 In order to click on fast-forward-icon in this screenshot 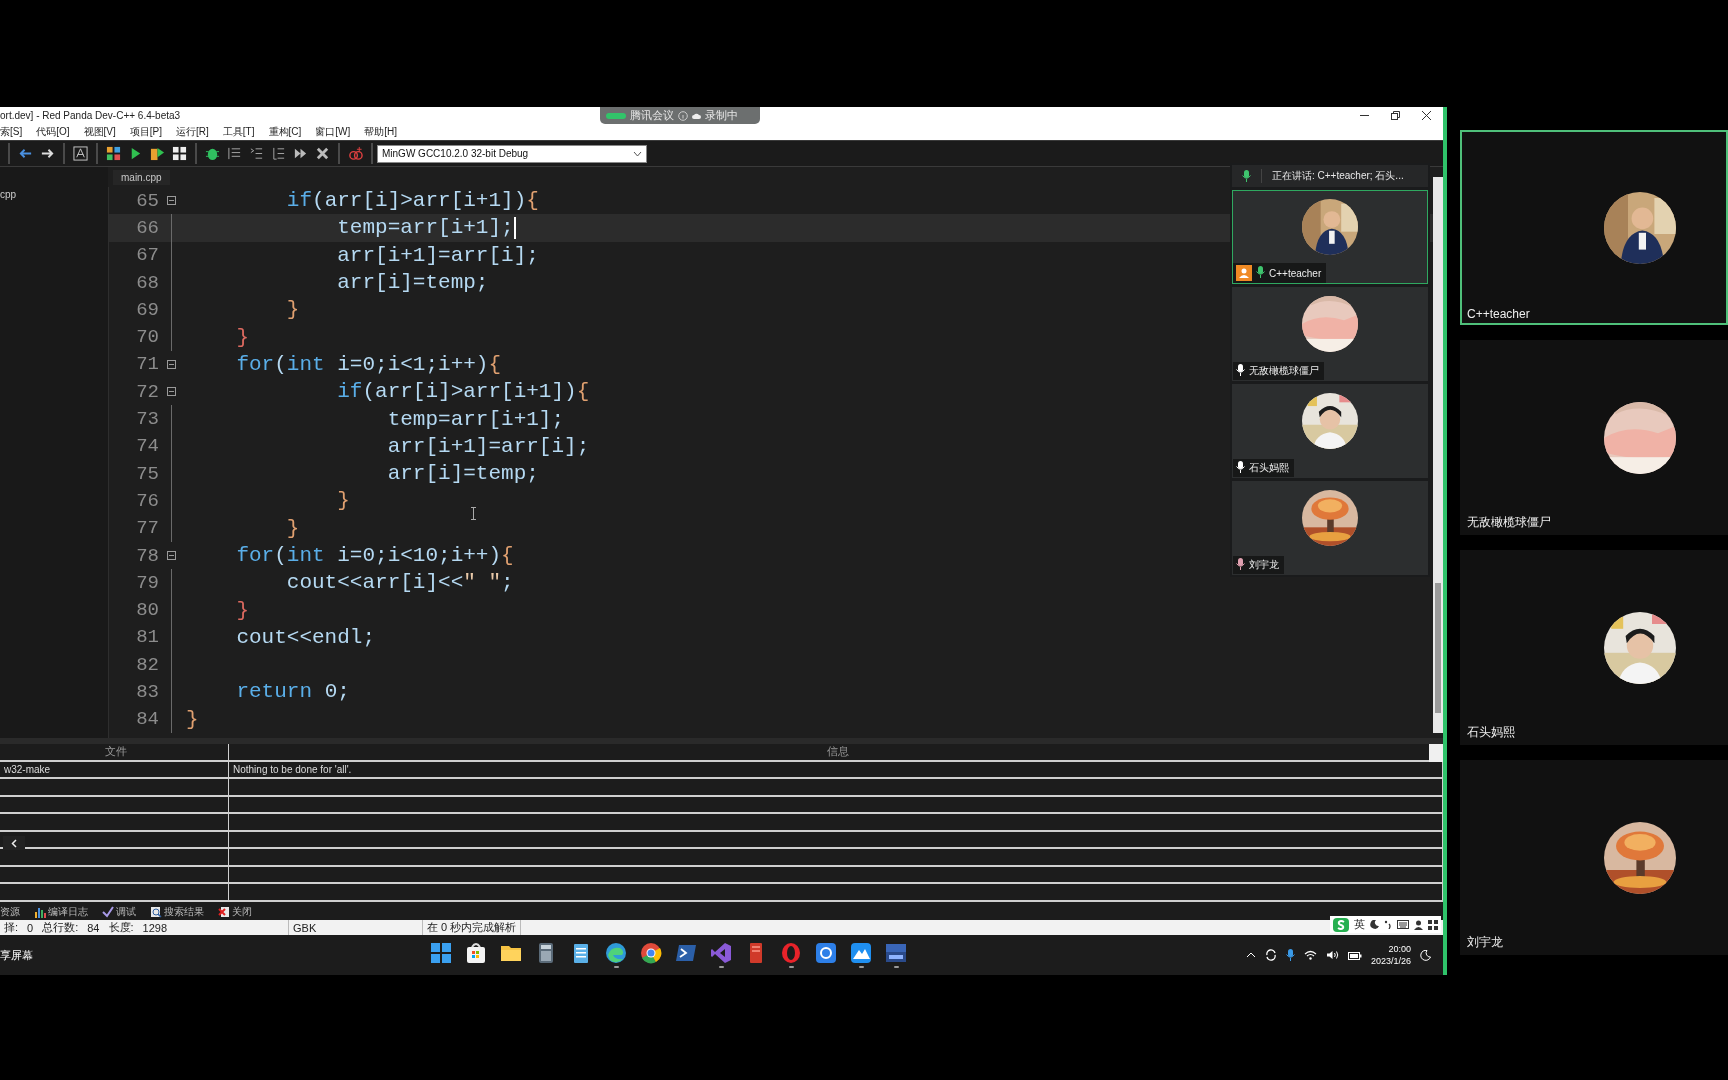, I will do `click(300, 153)`.